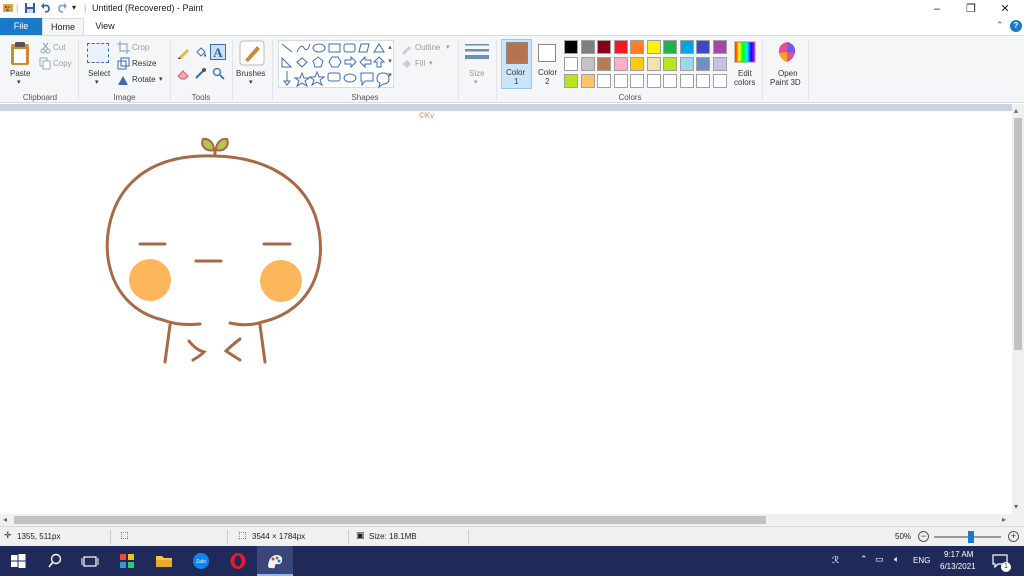  What do you see at coordinates (200, 52) in the screenshot?
I see `fill-with-color-icon` at bounding box center [200, 52].